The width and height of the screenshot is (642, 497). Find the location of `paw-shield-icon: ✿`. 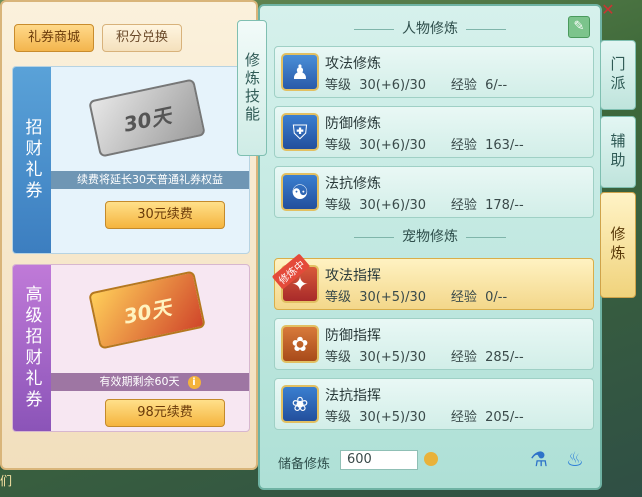

paw-shield-icon: ✿ is located at coordinates (300, 344).